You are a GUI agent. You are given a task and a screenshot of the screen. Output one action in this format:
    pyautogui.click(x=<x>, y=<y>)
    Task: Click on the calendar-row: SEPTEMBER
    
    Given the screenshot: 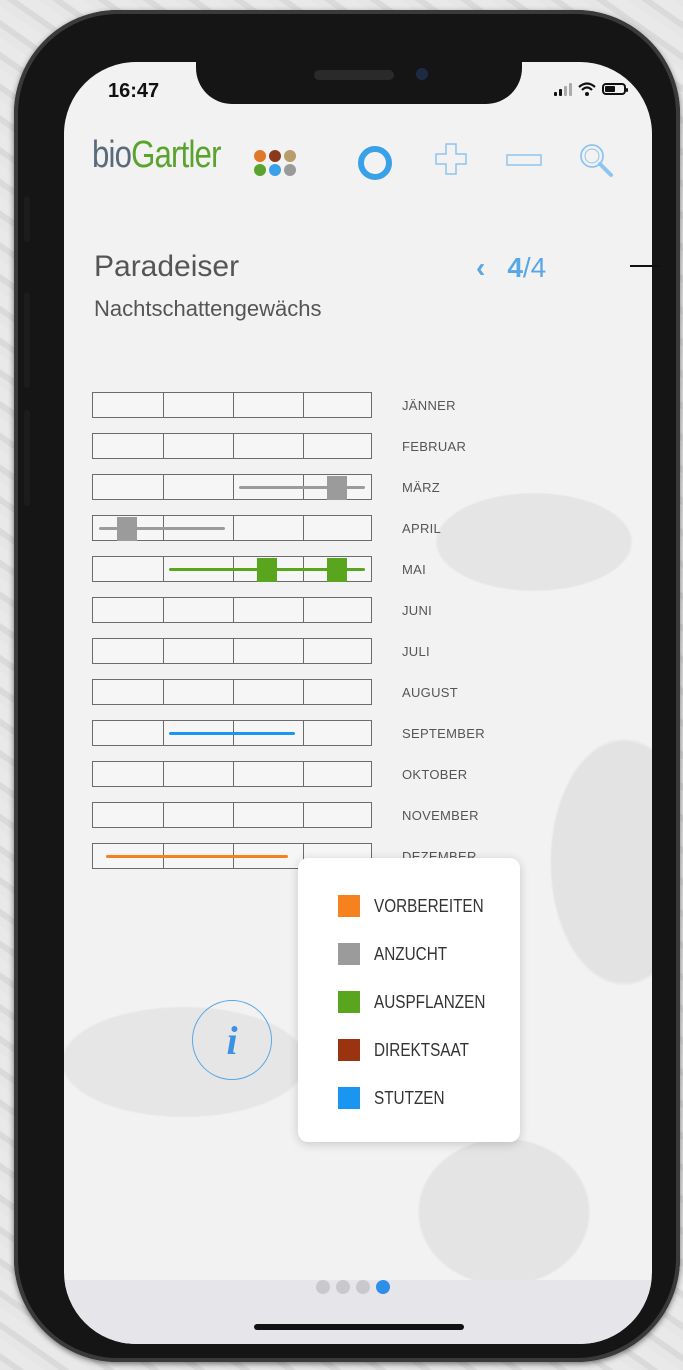 What is the action you would take?
    pyautogui.click(x=288, y=734)
    